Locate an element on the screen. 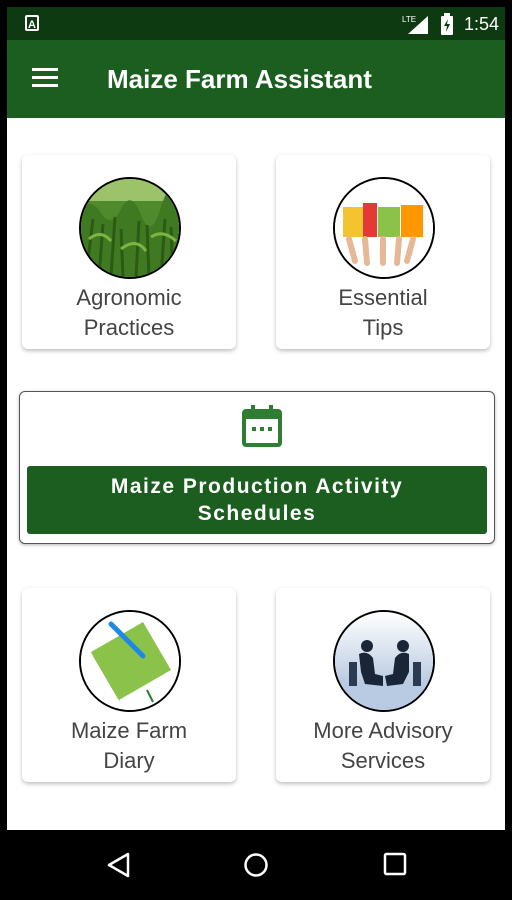 Image resolution: width=512 pixels, height=900 pixels. tips-image is located at coordinates (384, 228).